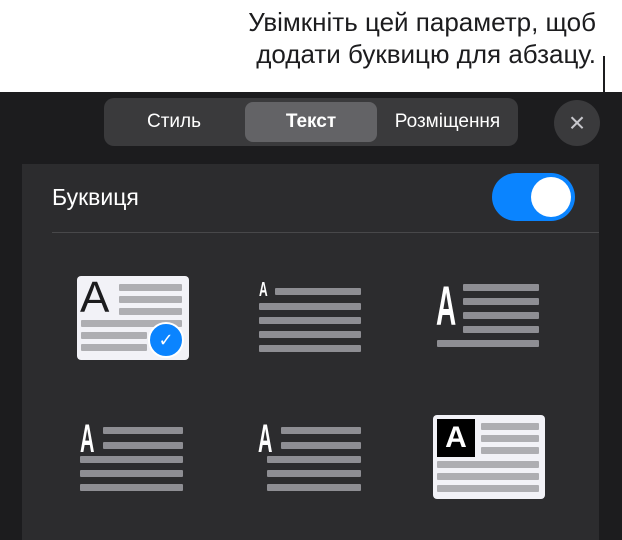 The width and height of the screenshot is (622, 540). I want to click on dropcap-style-4: A, so click(133, 457).